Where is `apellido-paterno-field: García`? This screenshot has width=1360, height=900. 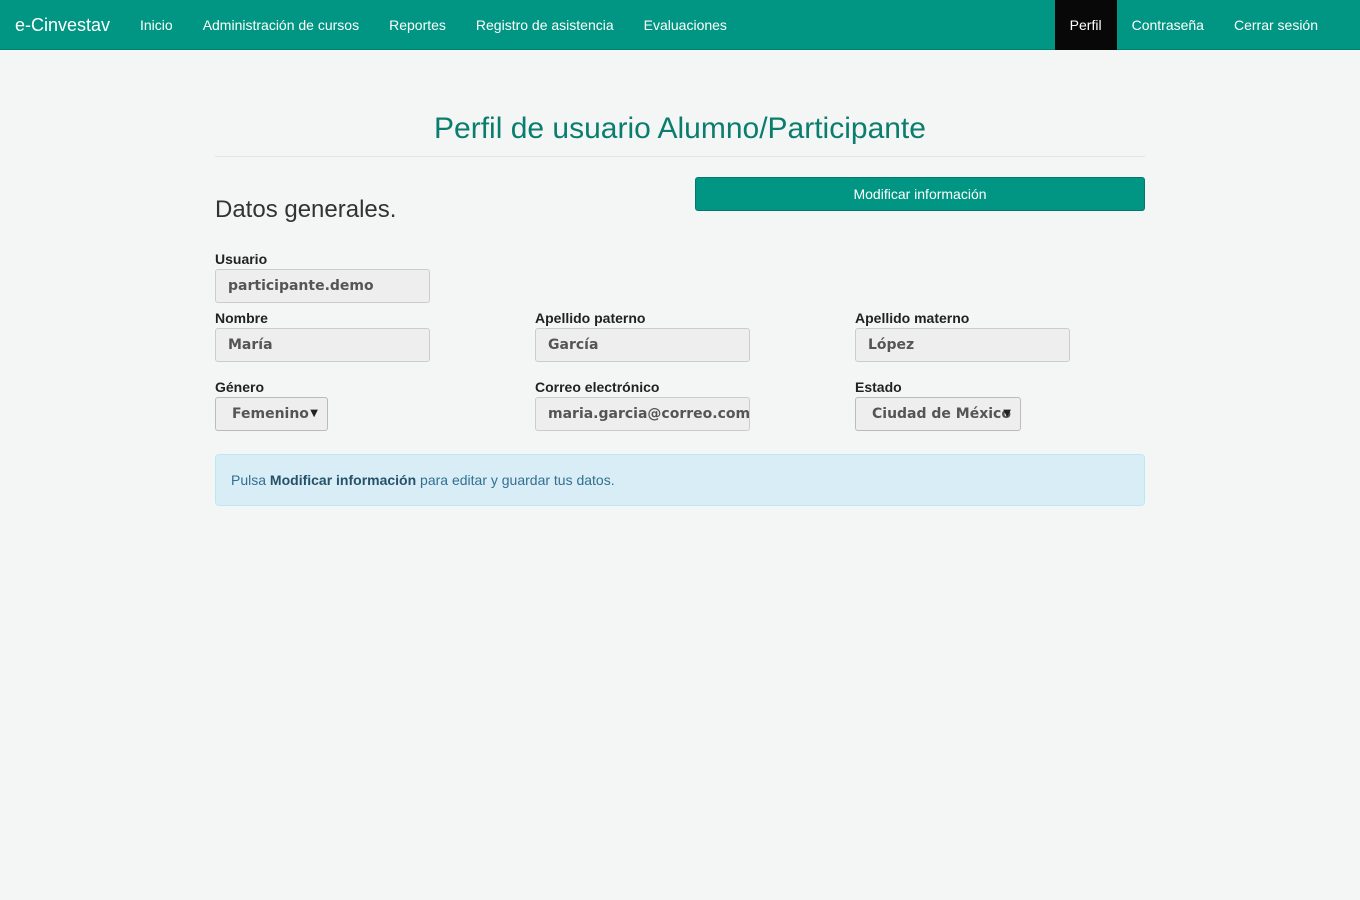
apellido-paterno-field: García is located at coordinates (642, 345).